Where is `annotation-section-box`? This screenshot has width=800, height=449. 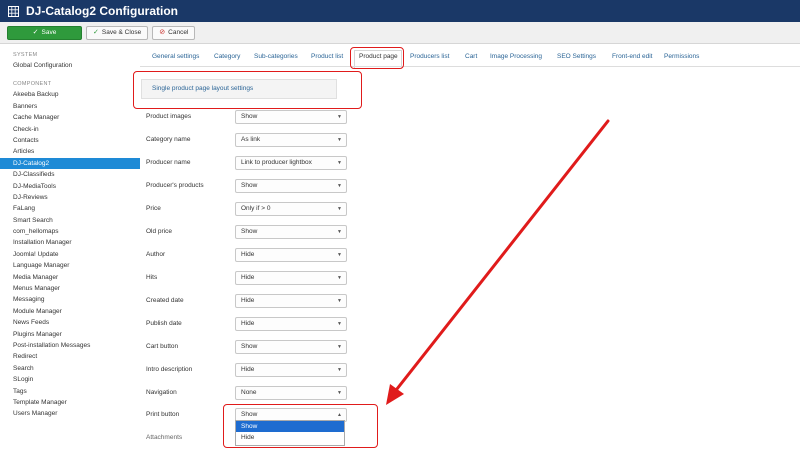
annotation-section-box is located at coordinates (247, 90).